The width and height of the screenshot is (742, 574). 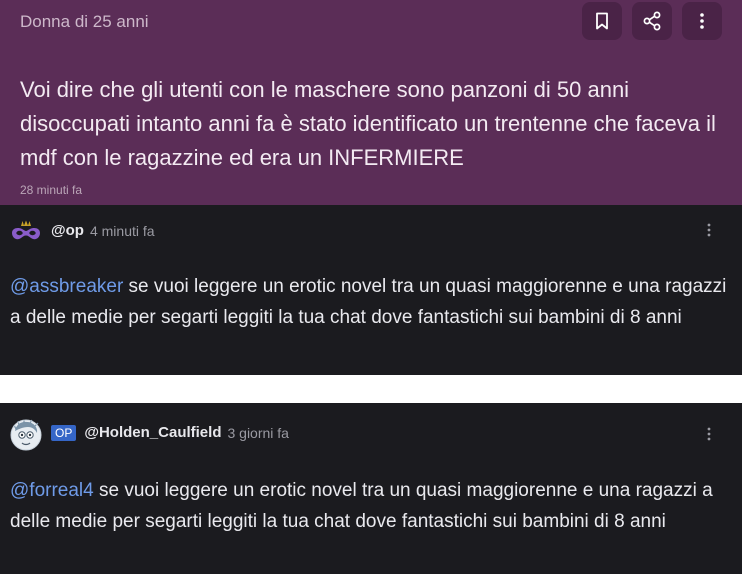 I want to click on post-timestamp: 28 minuti fa, so click(x=51, y=190).